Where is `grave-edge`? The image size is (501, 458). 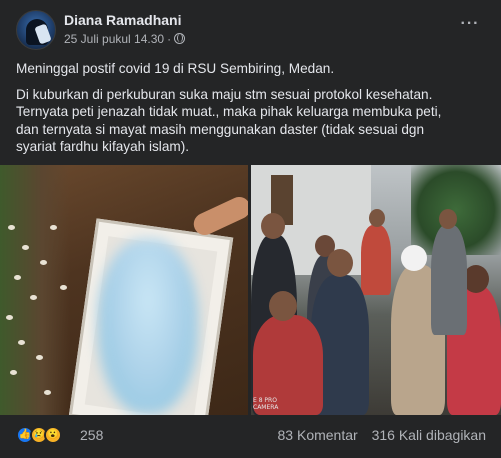 grave-edge is located at coordinates (35, 290).